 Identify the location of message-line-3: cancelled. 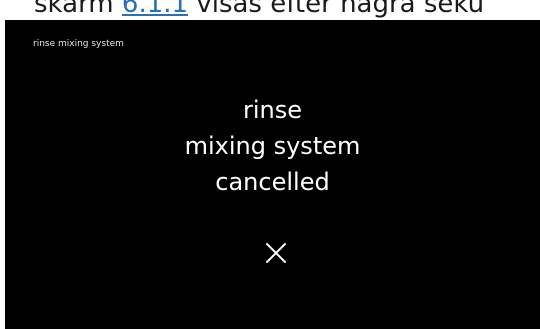
(272, 182).